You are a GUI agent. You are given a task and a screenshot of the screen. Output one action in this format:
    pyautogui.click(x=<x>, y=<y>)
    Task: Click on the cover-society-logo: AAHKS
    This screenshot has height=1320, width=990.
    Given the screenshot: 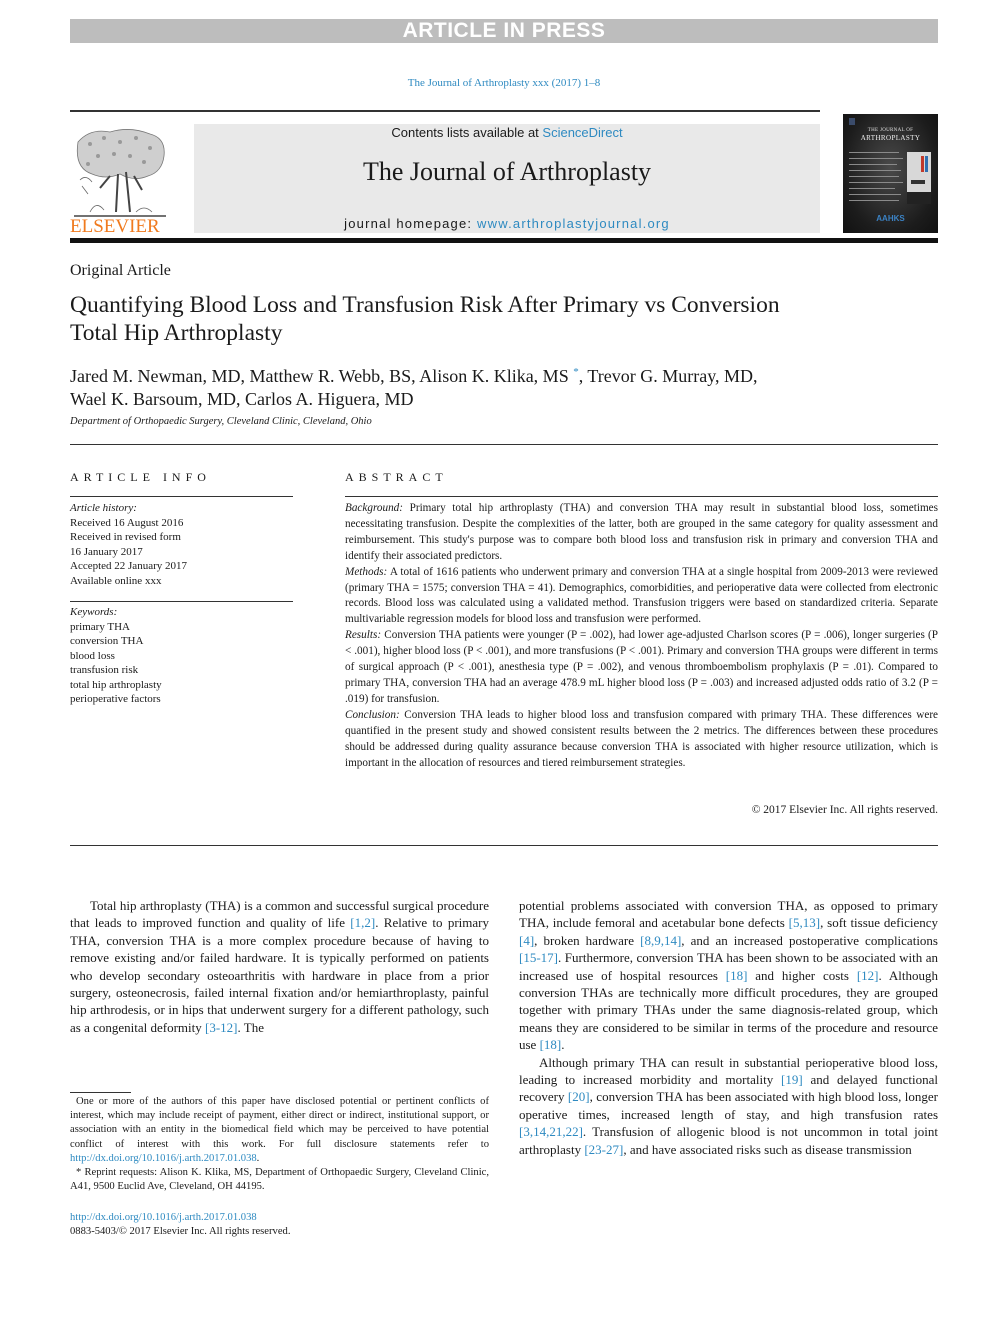 What is the action you would take?
    pyautogui.click(x=890, y=218)
    